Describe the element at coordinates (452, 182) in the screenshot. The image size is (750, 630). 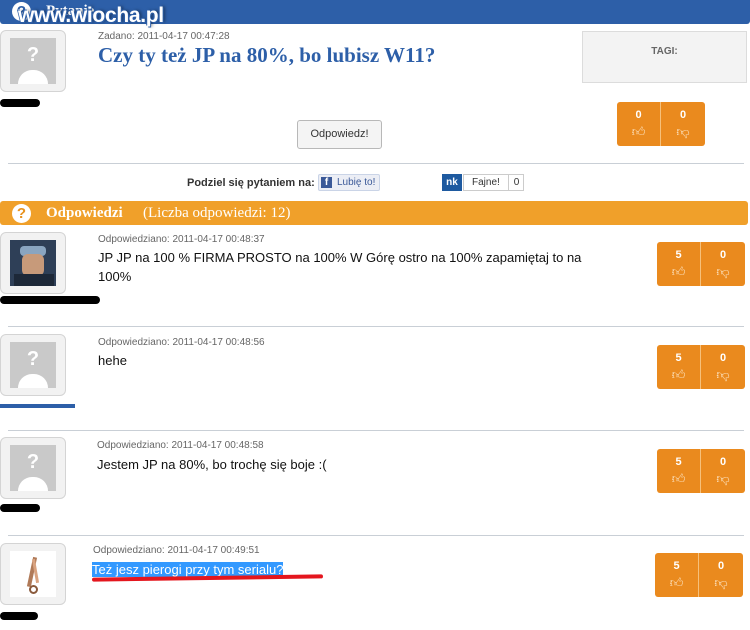
I see `nk-icon: nk` at that location.